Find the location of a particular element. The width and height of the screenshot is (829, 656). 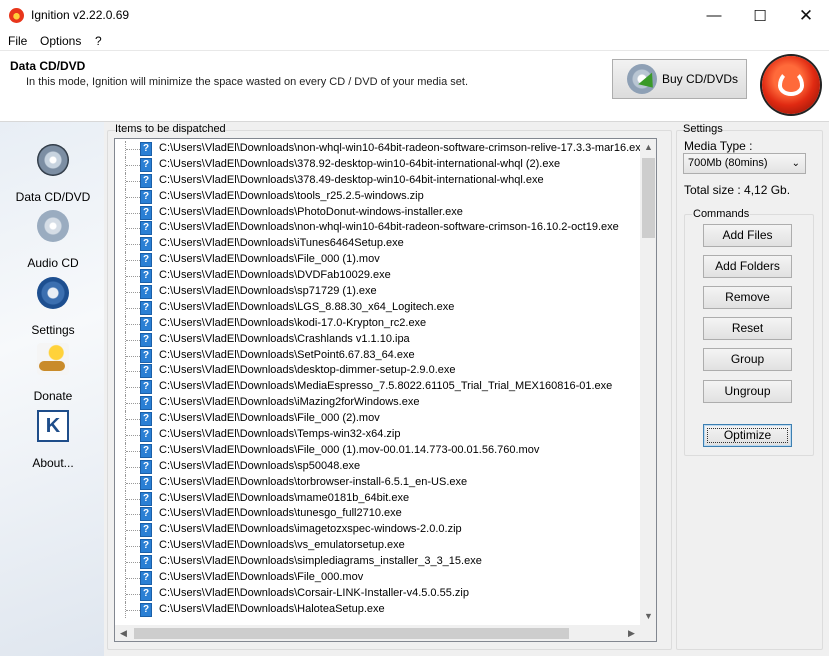

buy-button-label: Buy CD/DVDs is located at coordinates (700, 79).